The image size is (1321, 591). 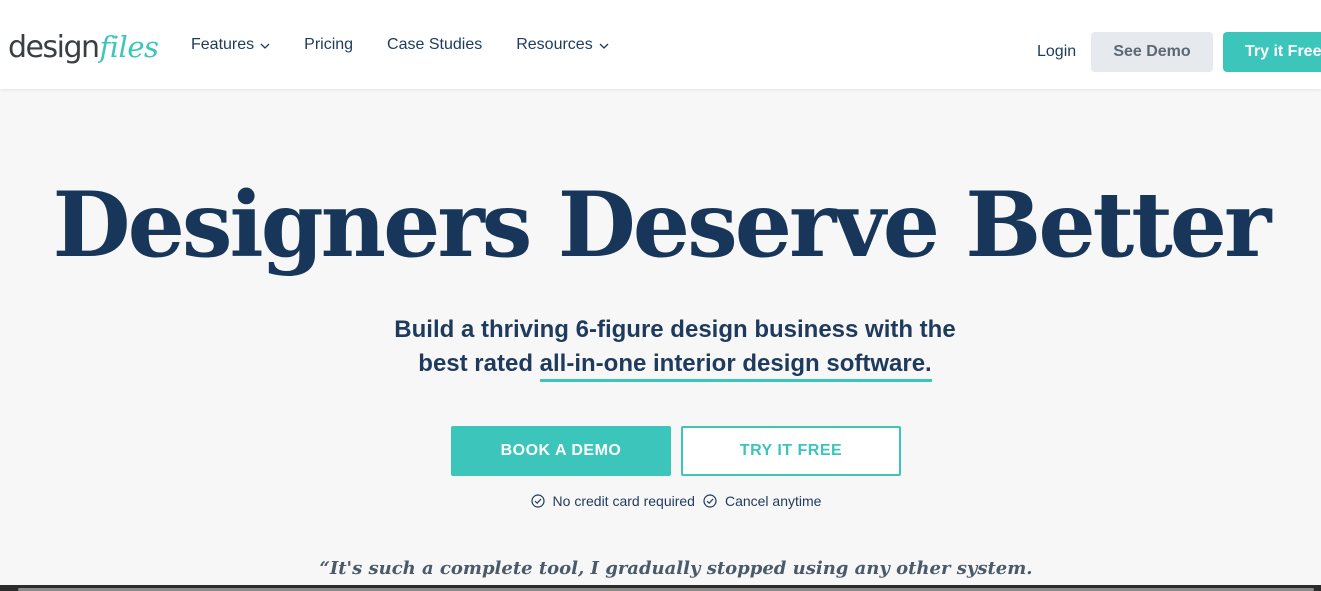 What do you see at coordinates (1056, 52) in the screenshot?
I see `login-link: Login` at bounding box center [1056, 52].